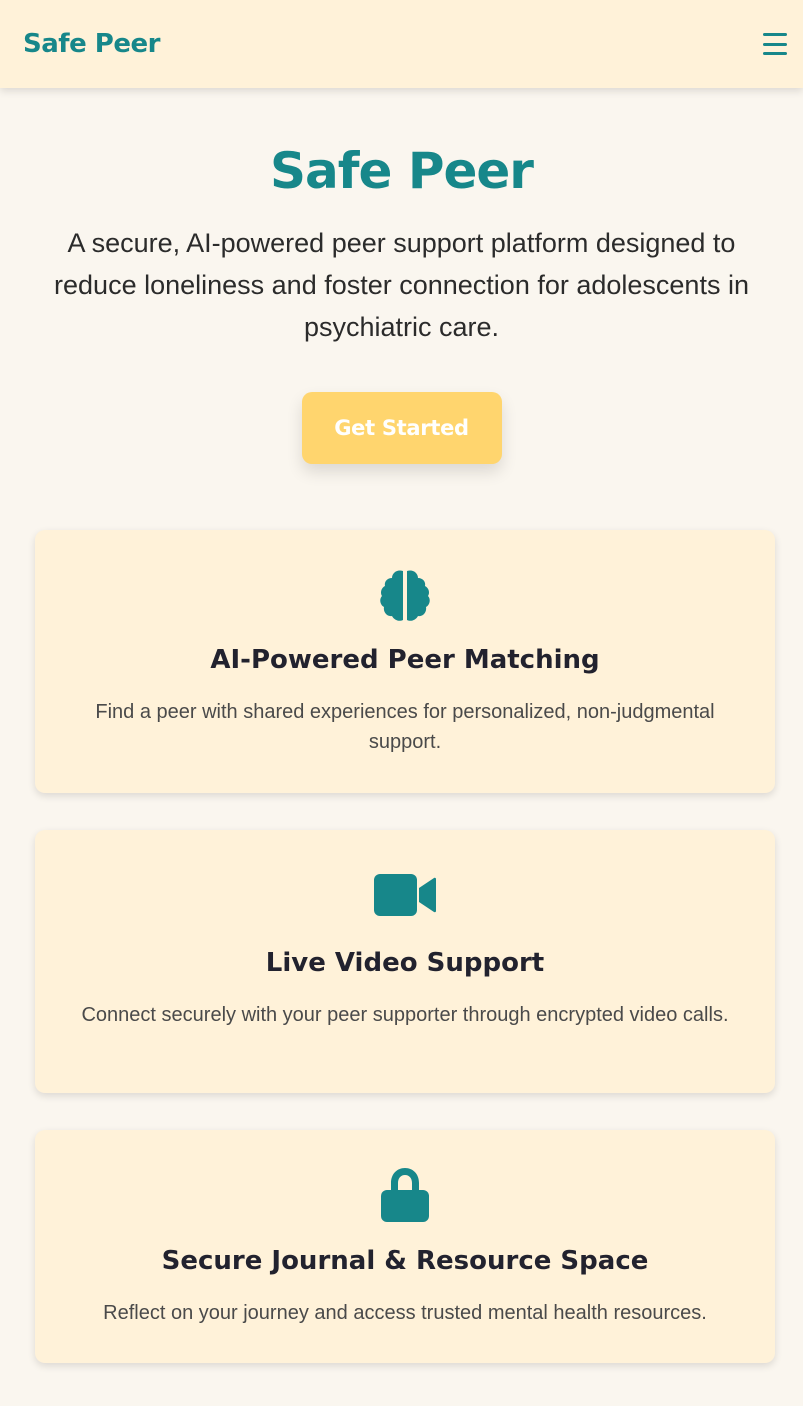 The image size is (803, 1406). What do you see at coordinates (405, 1195) in the screenshot?
I see `lock-icon` at bounding box center [405, 1195].